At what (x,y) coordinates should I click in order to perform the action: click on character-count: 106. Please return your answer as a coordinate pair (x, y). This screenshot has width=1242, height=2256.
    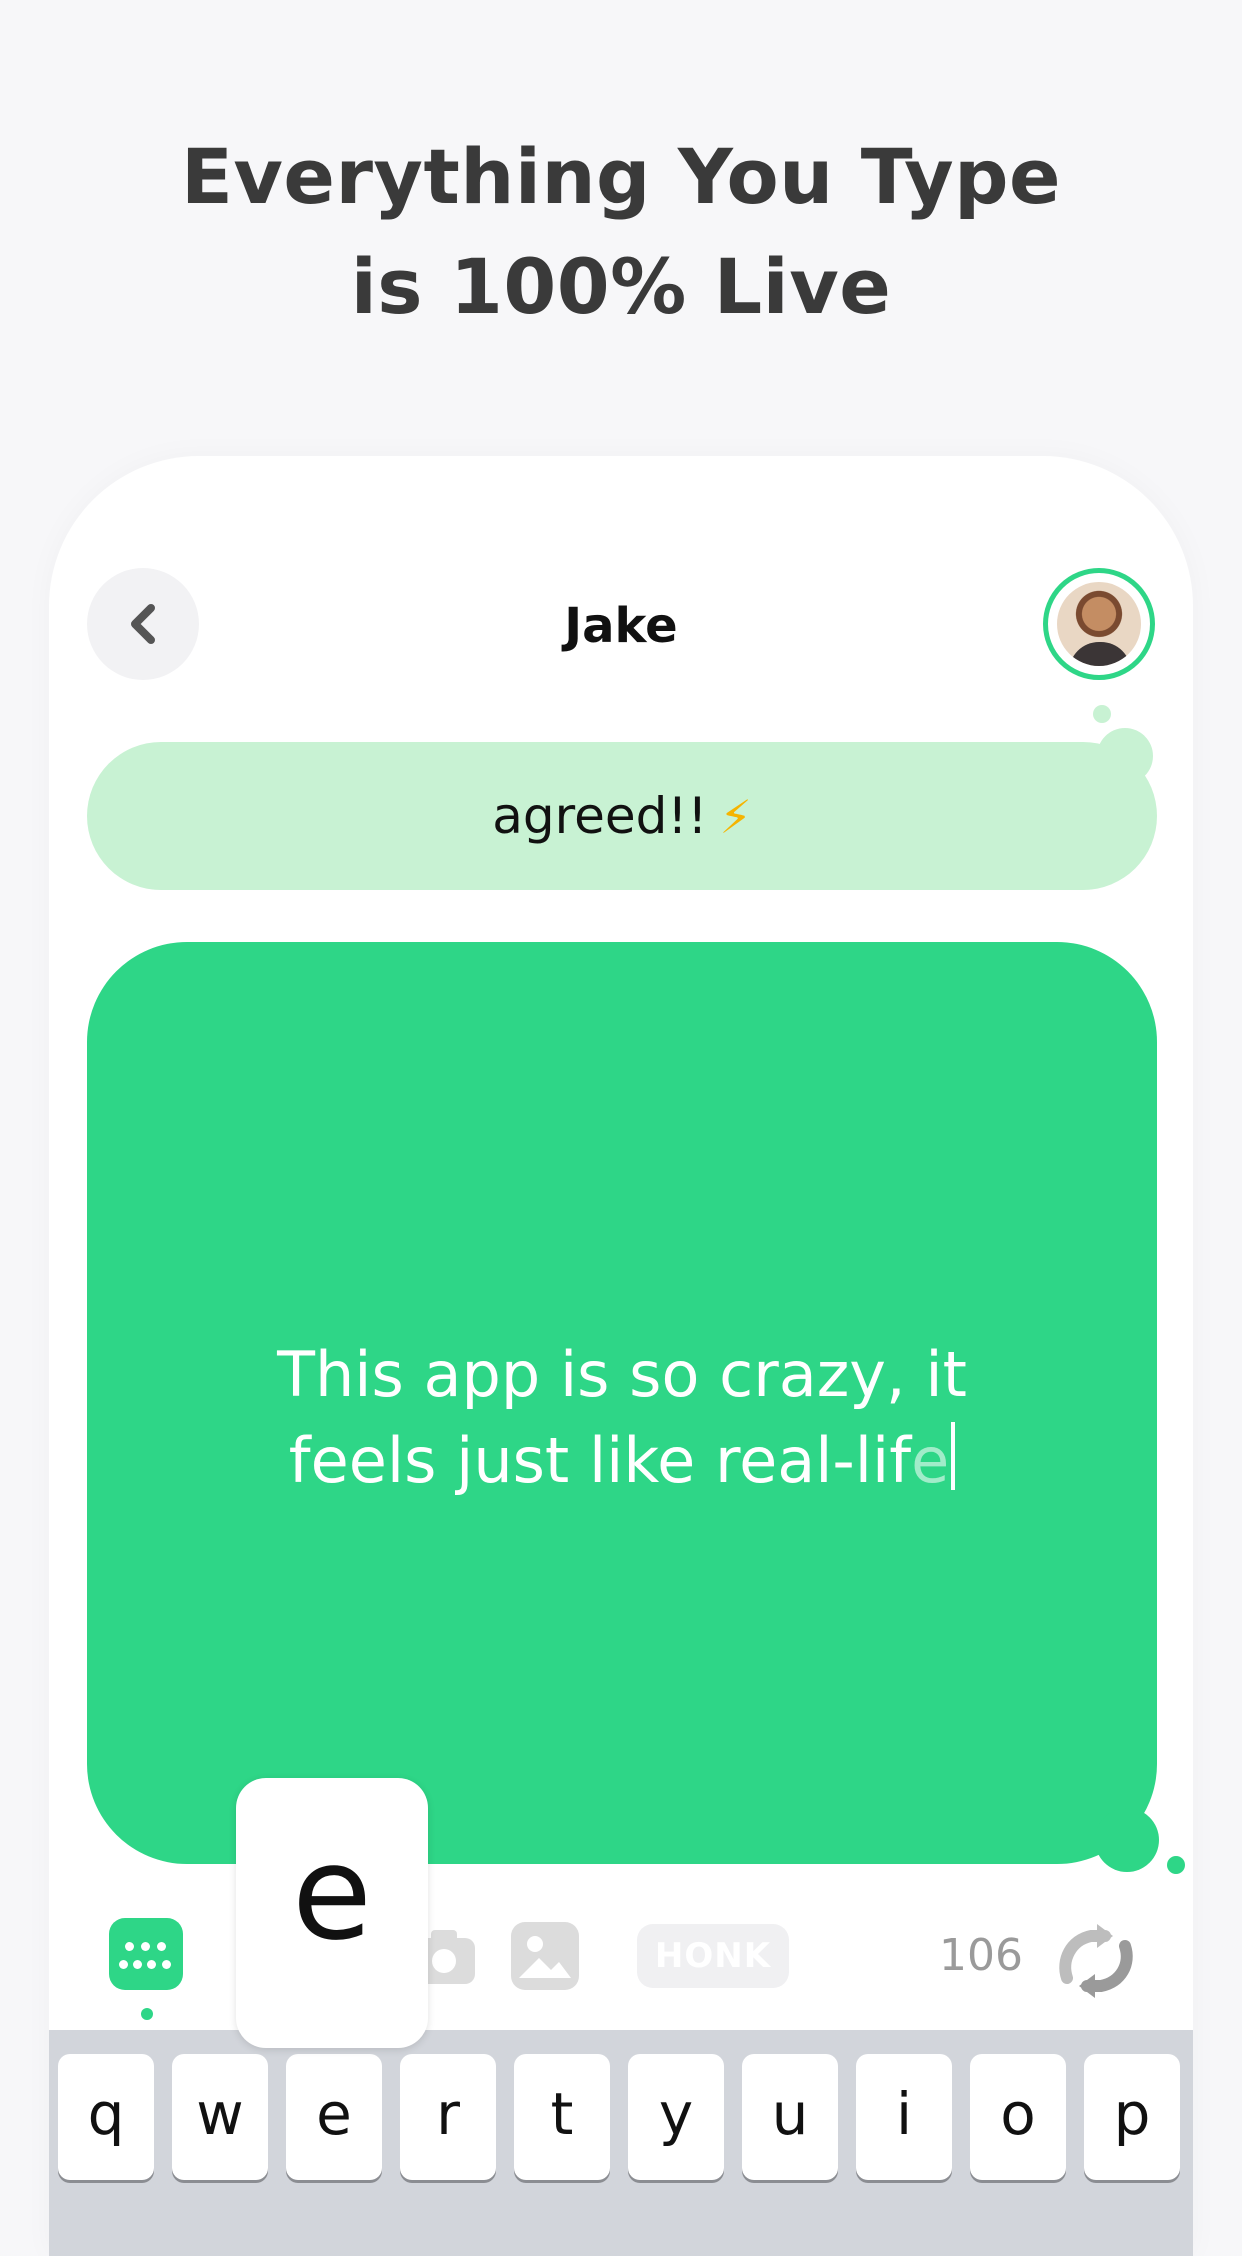
    Looking at the image, I should click on (981, 1955).